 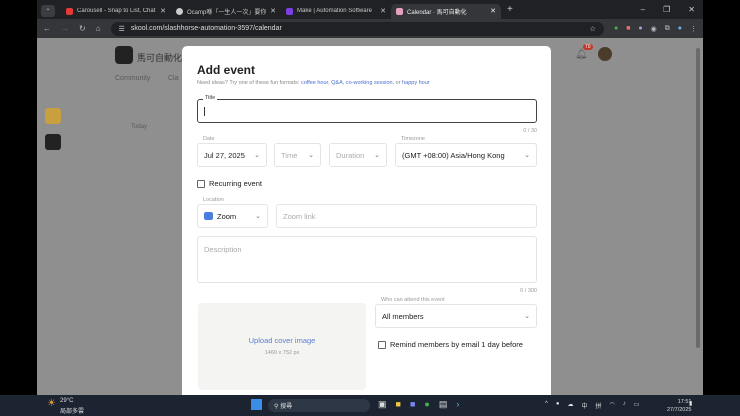 What do you see at coordinates (319, 405) in the screenshot?
I see `taskbar-search: ⚲ 搜尋` at bounding box center [319, 405].